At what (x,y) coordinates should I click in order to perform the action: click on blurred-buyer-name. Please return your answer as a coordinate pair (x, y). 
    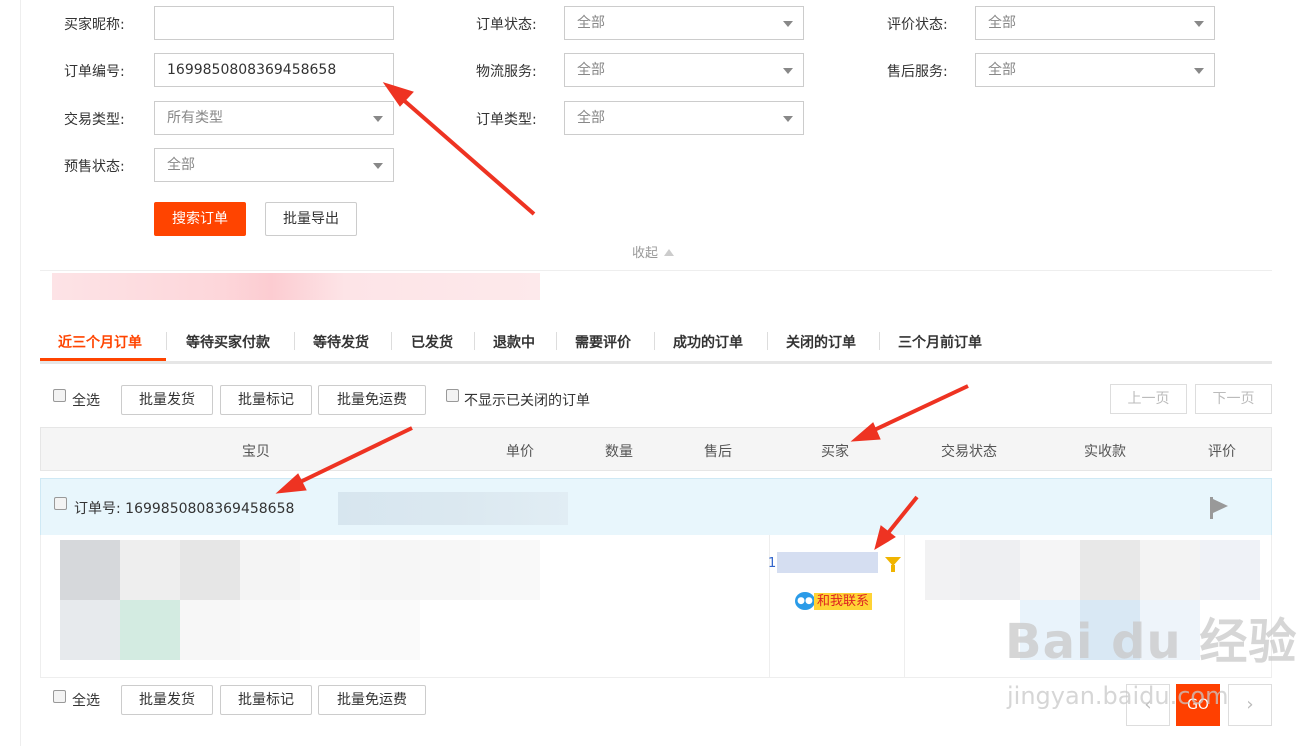
    Looking at the image, I should click on (827, 562).